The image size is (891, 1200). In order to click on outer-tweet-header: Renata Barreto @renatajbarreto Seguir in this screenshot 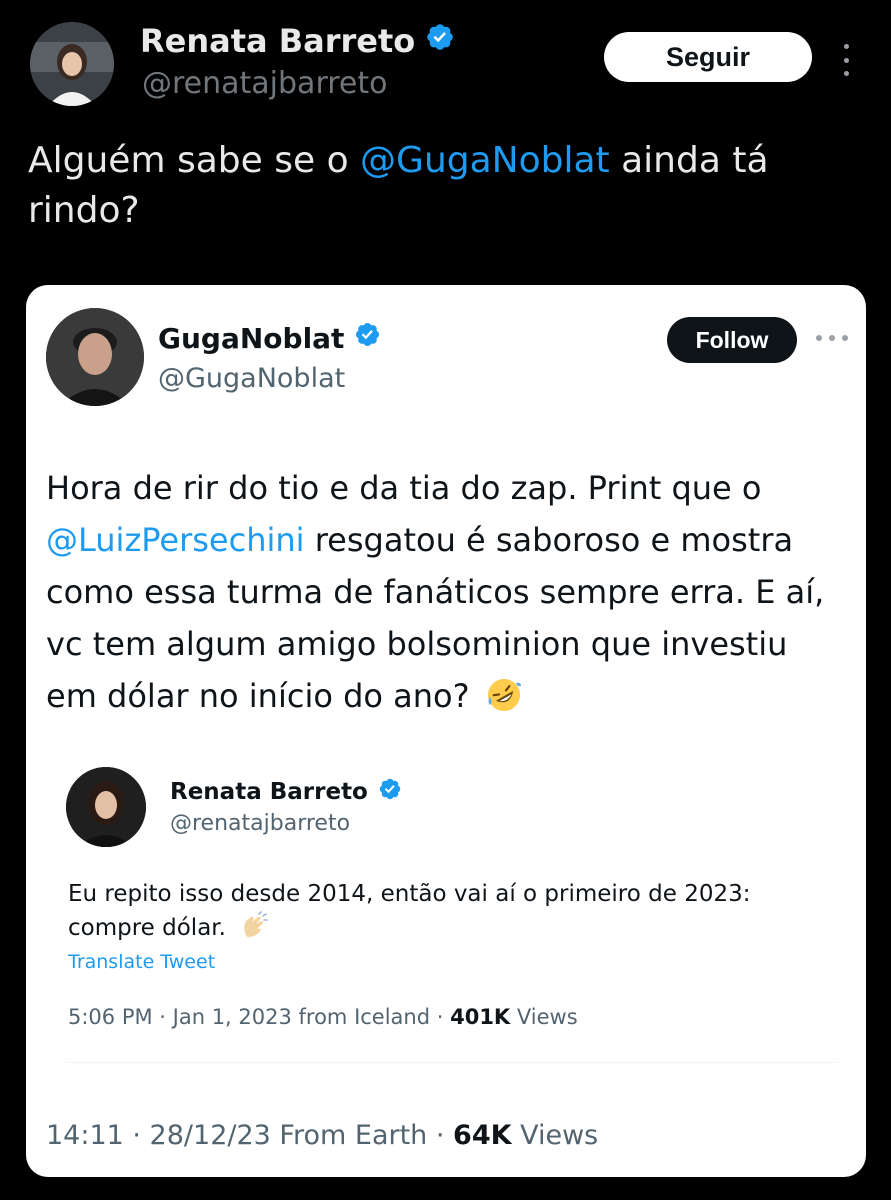, I will do `click(450, 68)`.